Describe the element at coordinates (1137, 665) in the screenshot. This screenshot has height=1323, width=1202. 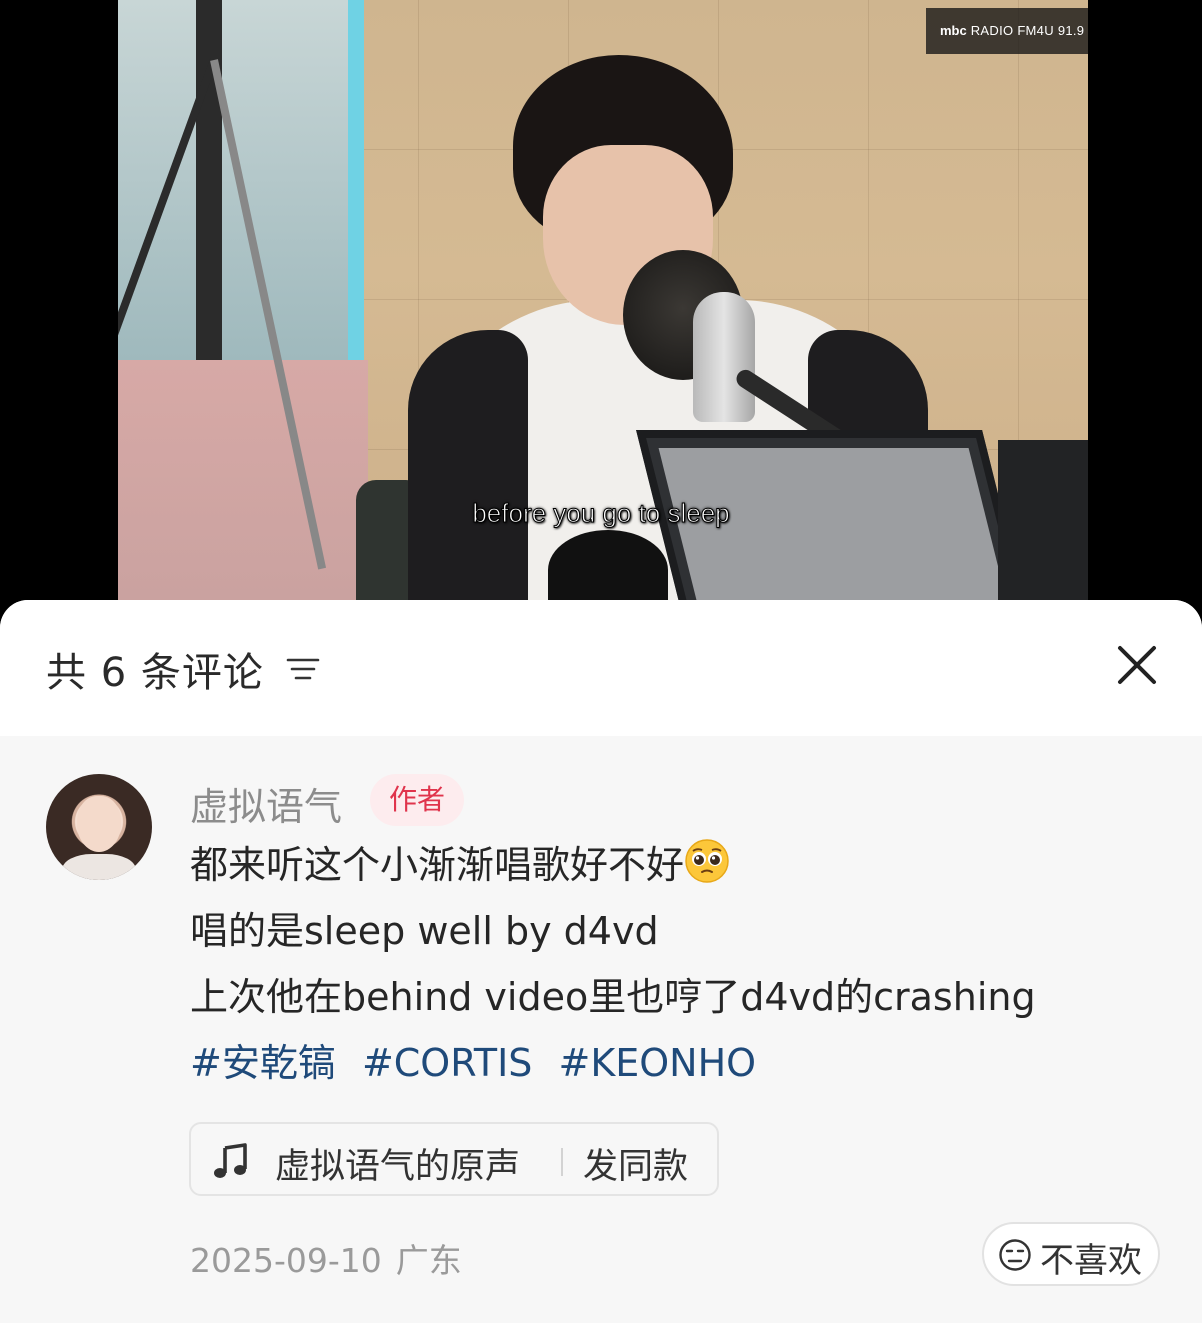
I see `close-icon` at that location.